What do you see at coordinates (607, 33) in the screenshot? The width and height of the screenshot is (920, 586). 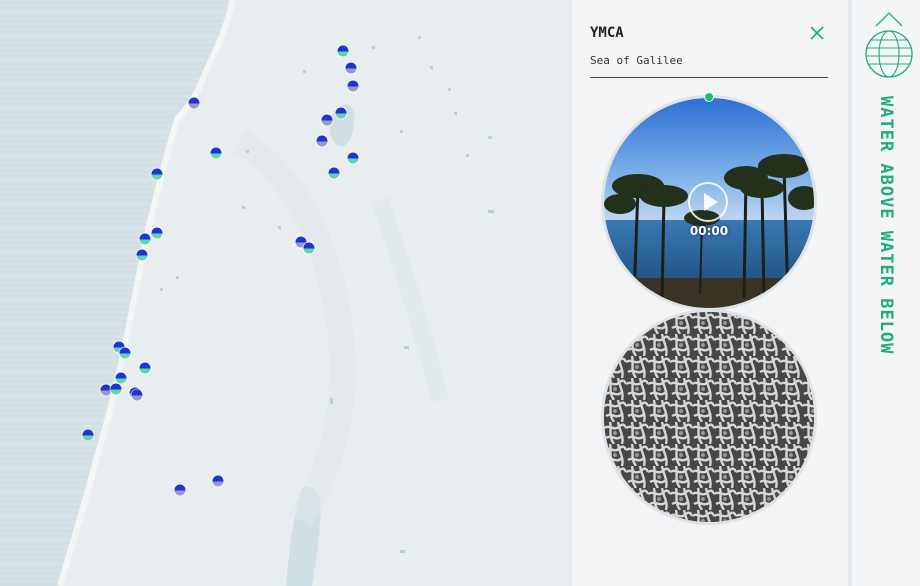 I see `location-title: YMCA` at bounding box center [607, 33].